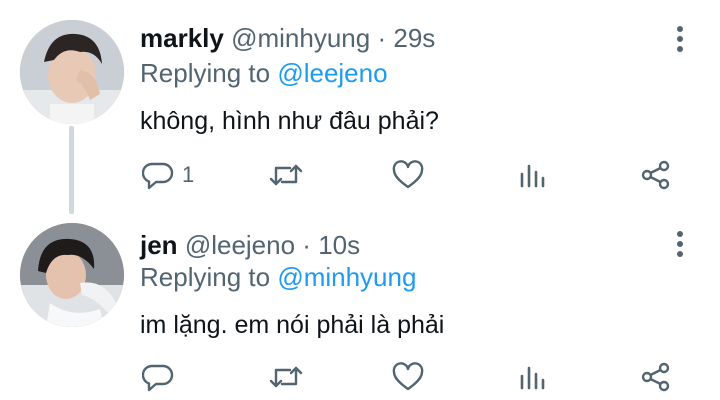 This screenshot has height=400, width=720. I want to click on thread-connector, so click(71, 170).